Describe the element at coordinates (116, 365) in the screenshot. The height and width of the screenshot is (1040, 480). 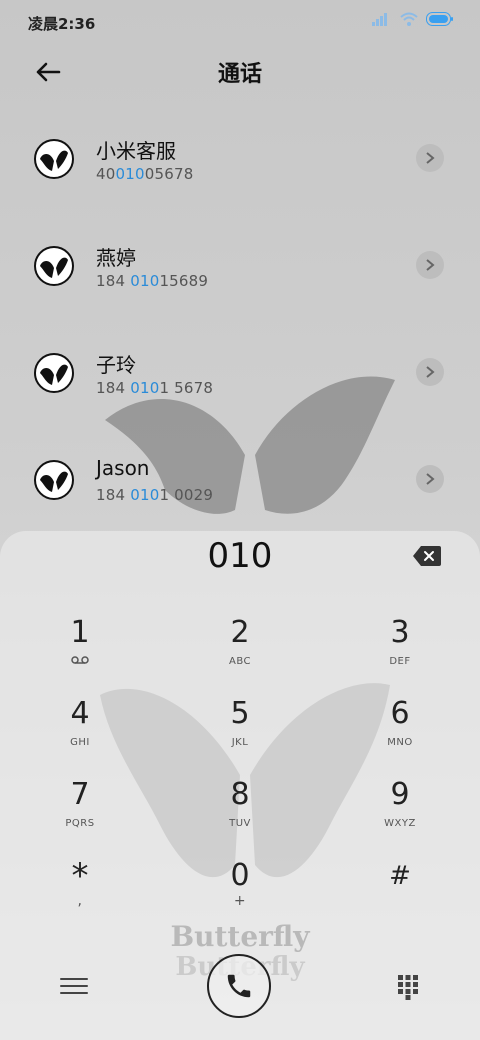
I see `contact-name: 子玲` at that location.